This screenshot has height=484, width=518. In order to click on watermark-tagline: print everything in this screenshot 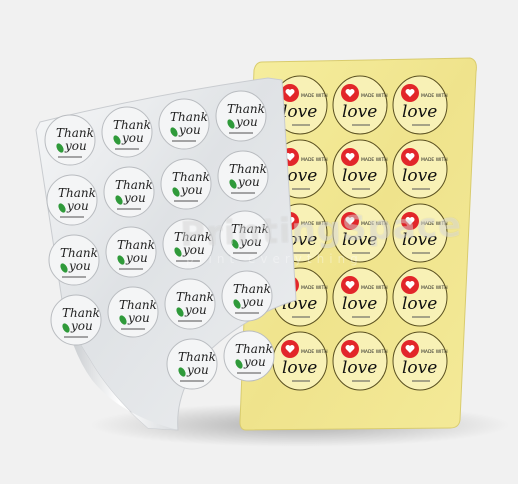, I will do `click(274, 259)`.